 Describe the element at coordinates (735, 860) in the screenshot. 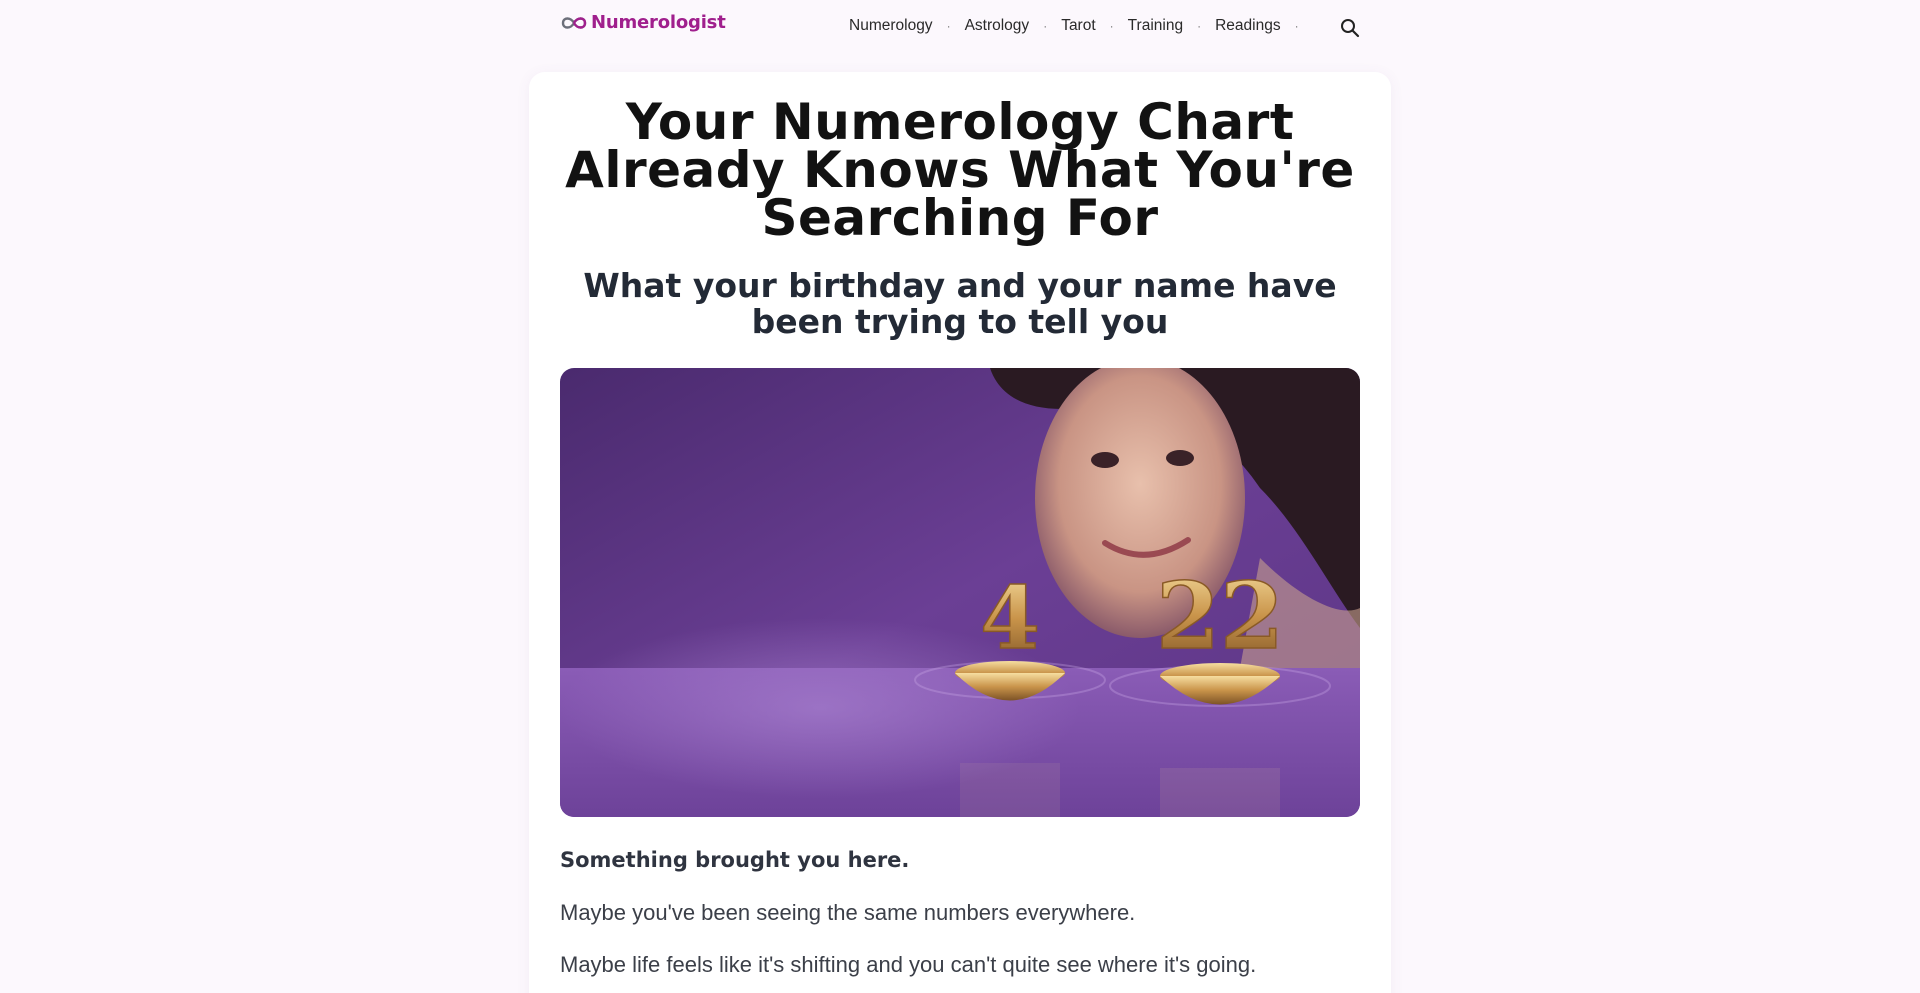

I see `lead-paragraph: Something brought you here.` at that location.